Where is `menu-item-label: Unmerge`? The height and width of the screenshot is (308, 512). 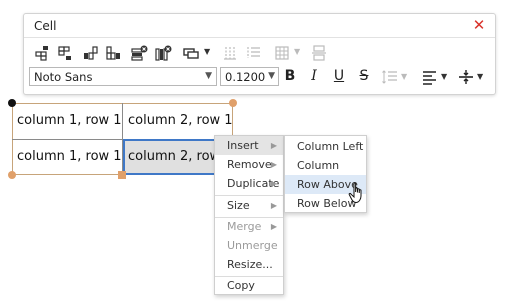 menu-item-label: Unmerge is located at coordinates (252, 245).